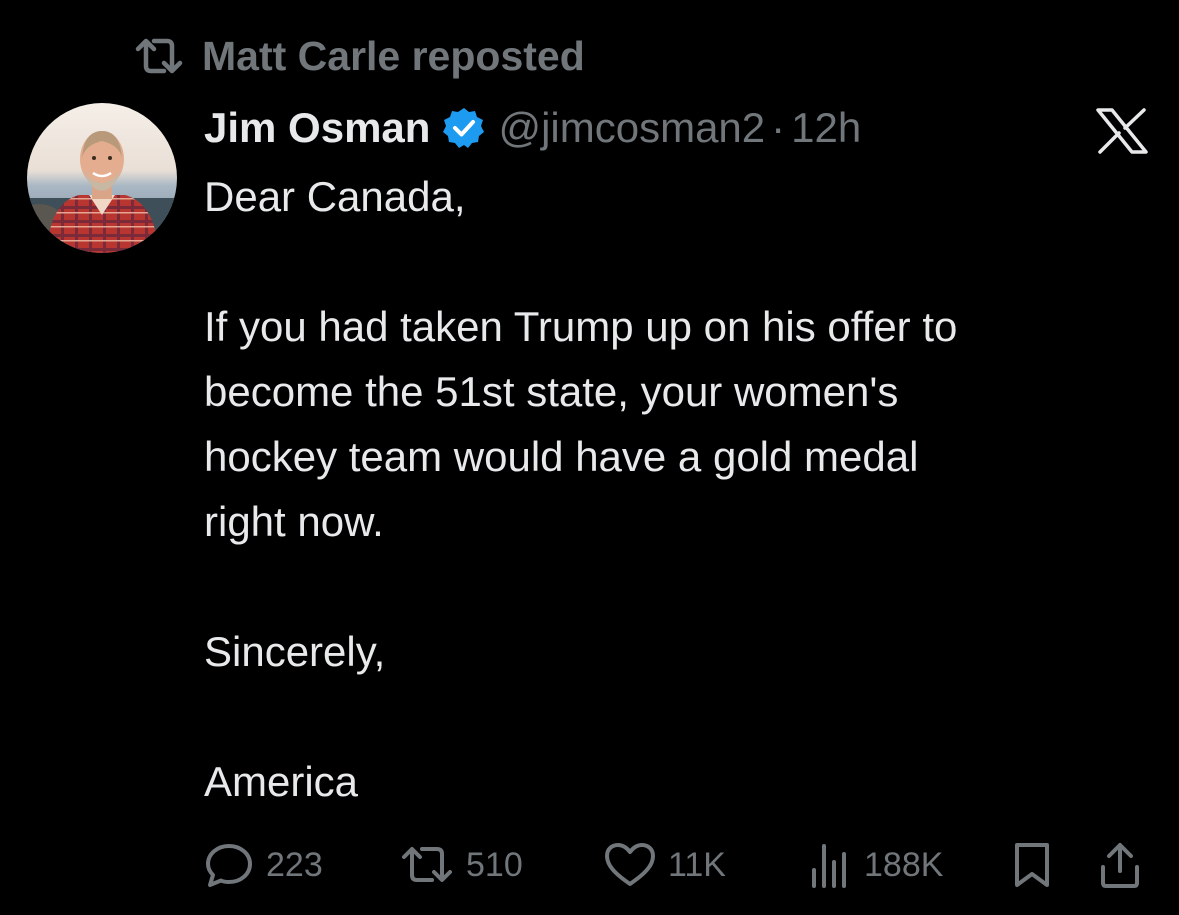 This screenshot has height=915, width=1179. What do you see at coordinates (294, 864) in the screenshot?
I see `reply-count: 223` at bounding box center [294, 864].